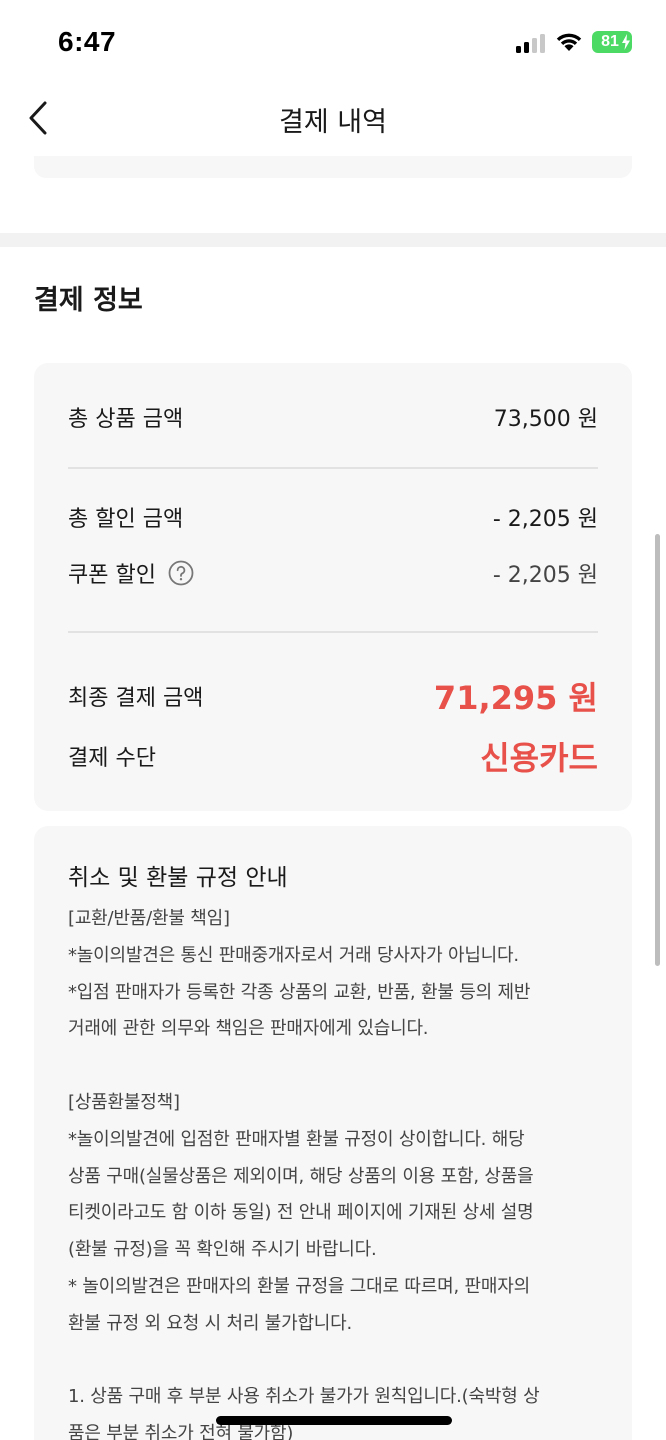 The image size is (666, 1440). What do you see at coordinates (112, 758) in the screenshot?
I see `payment-method-label: 결제 수단` at bounding box center [112, 758].